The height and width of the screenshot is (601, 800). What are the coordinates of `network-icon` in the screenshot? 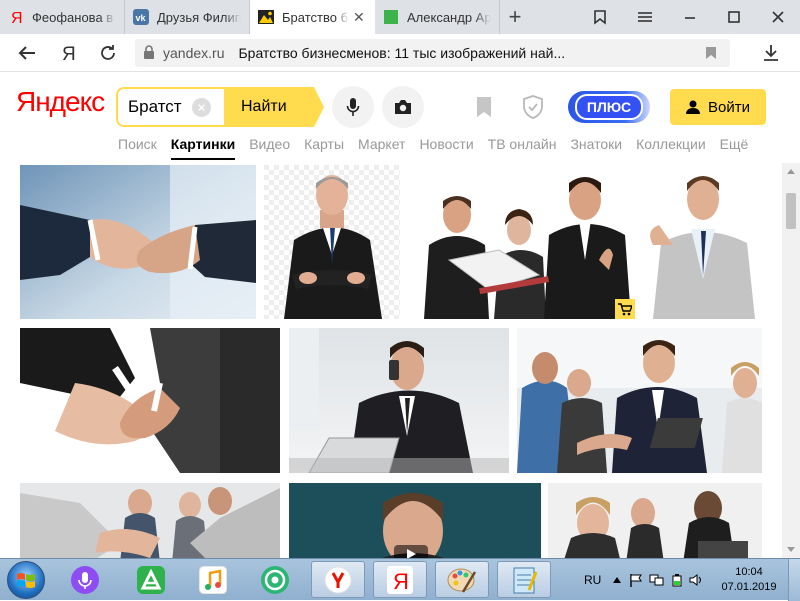 It's located at (657, 580).